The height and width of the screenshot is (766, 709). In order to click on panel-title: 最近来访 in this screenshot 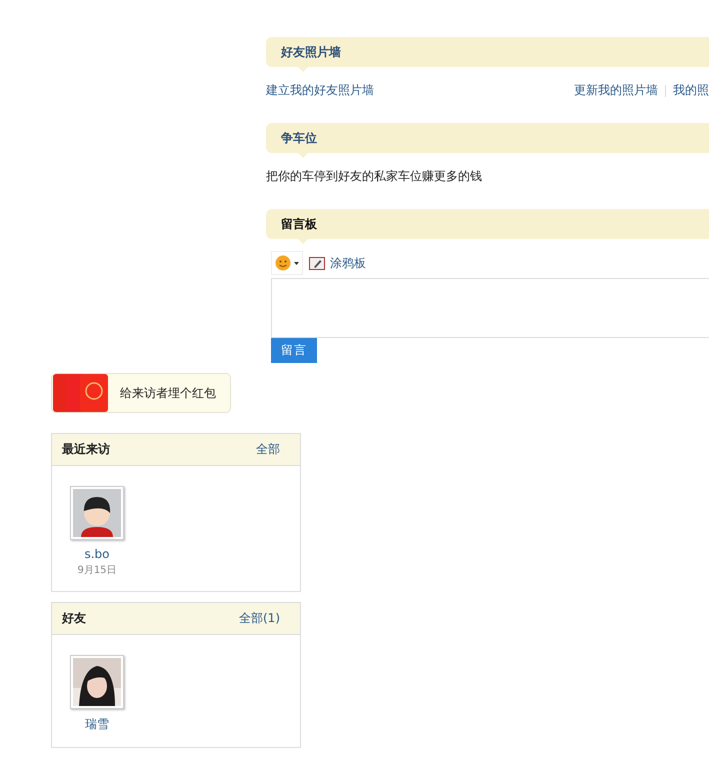, I will do `click(86, 449)`.